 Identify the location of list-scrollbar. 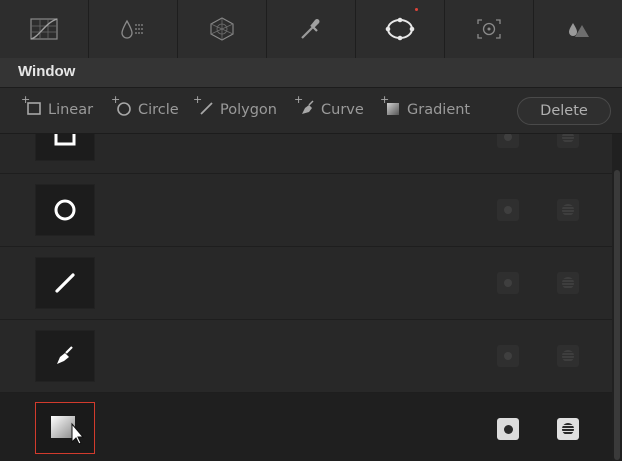
(617, 297).